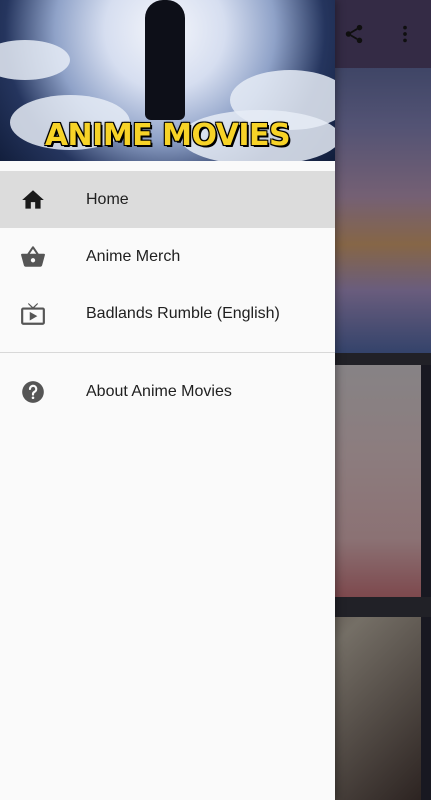 Image resolution: width=431 pixels, height=800 pixels. I want to click on cloud-shape, so click(35, 60).